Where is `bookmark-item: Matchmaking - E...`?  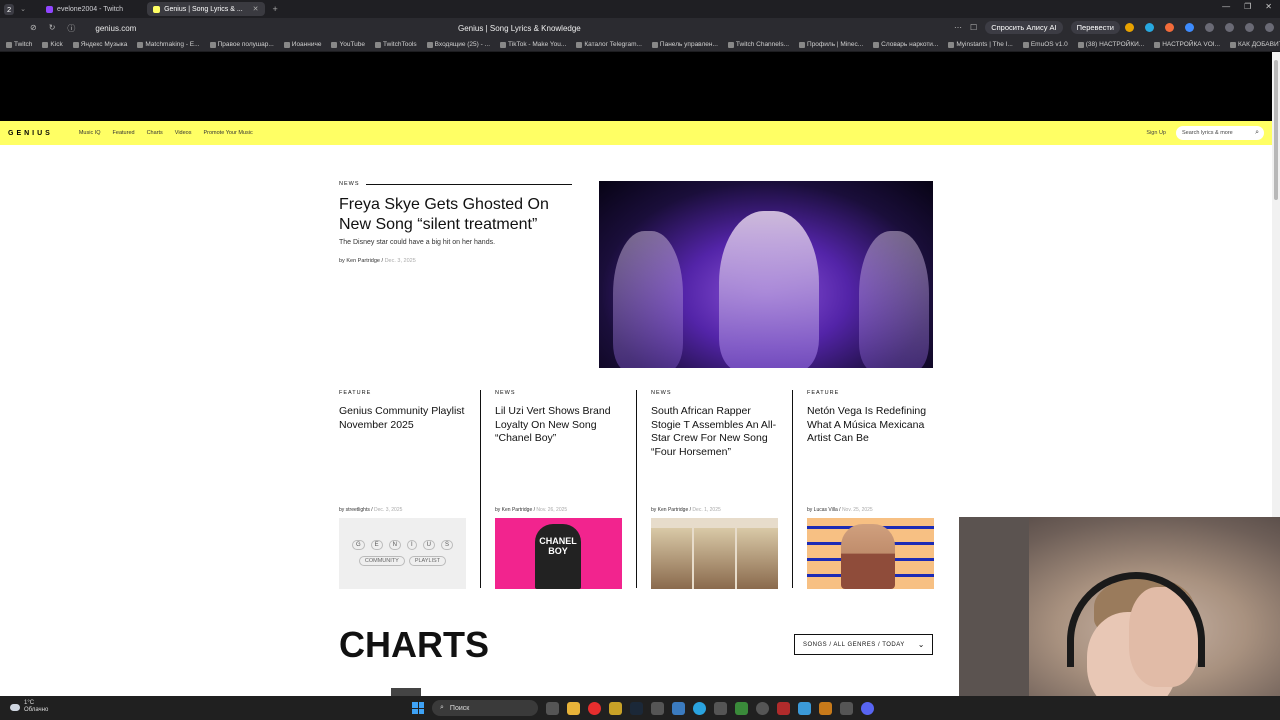 bookmark-item: Matchmaking - E... is located at coordinates (168, 44).